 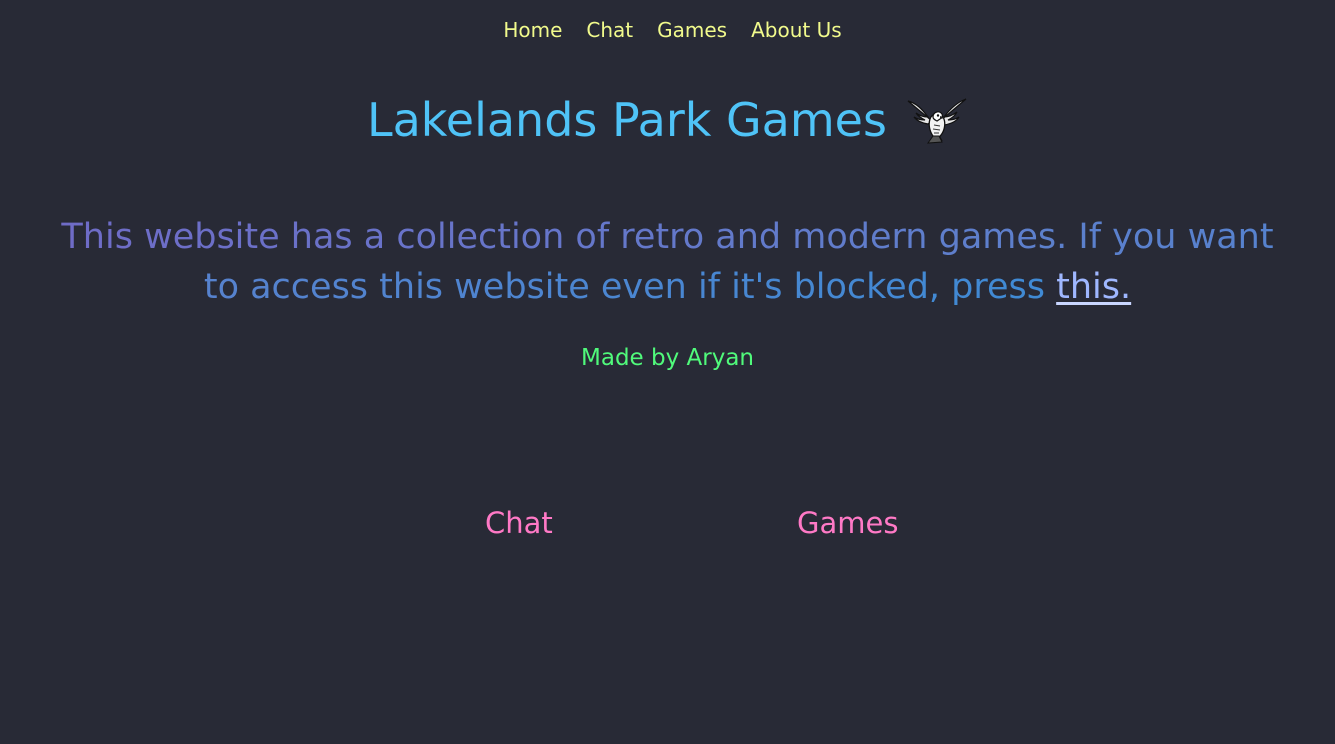 What do you see at coordinates (937, 121) in the screenshot?
I see `hawk-icon` at bounding box center [937, 121].